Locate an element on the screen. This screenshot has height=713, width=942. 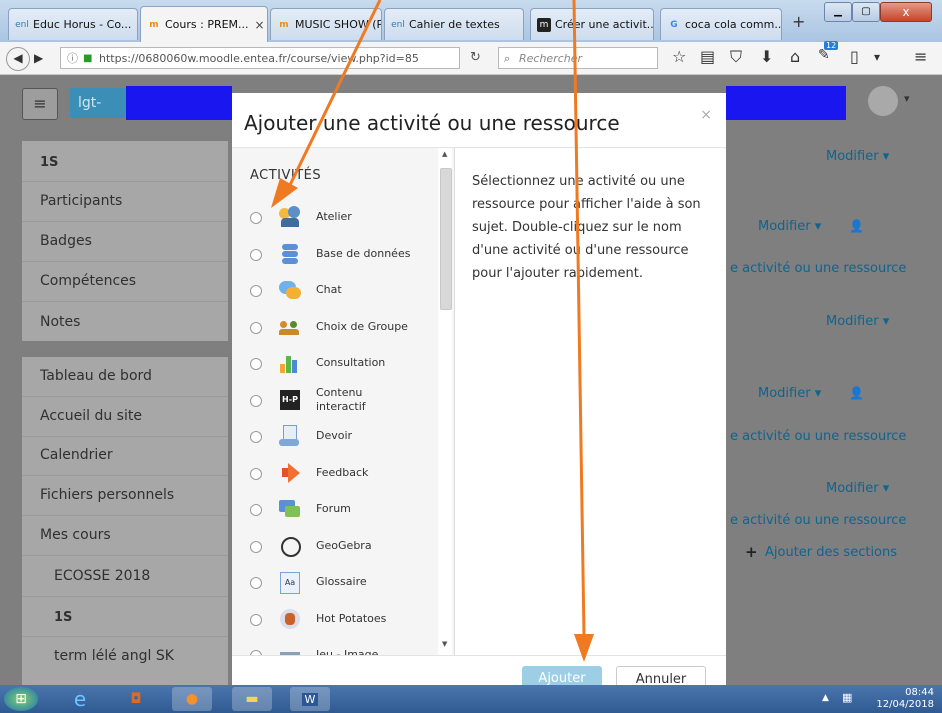
info-icon: ⓘ is located at coordinates (72, 58).